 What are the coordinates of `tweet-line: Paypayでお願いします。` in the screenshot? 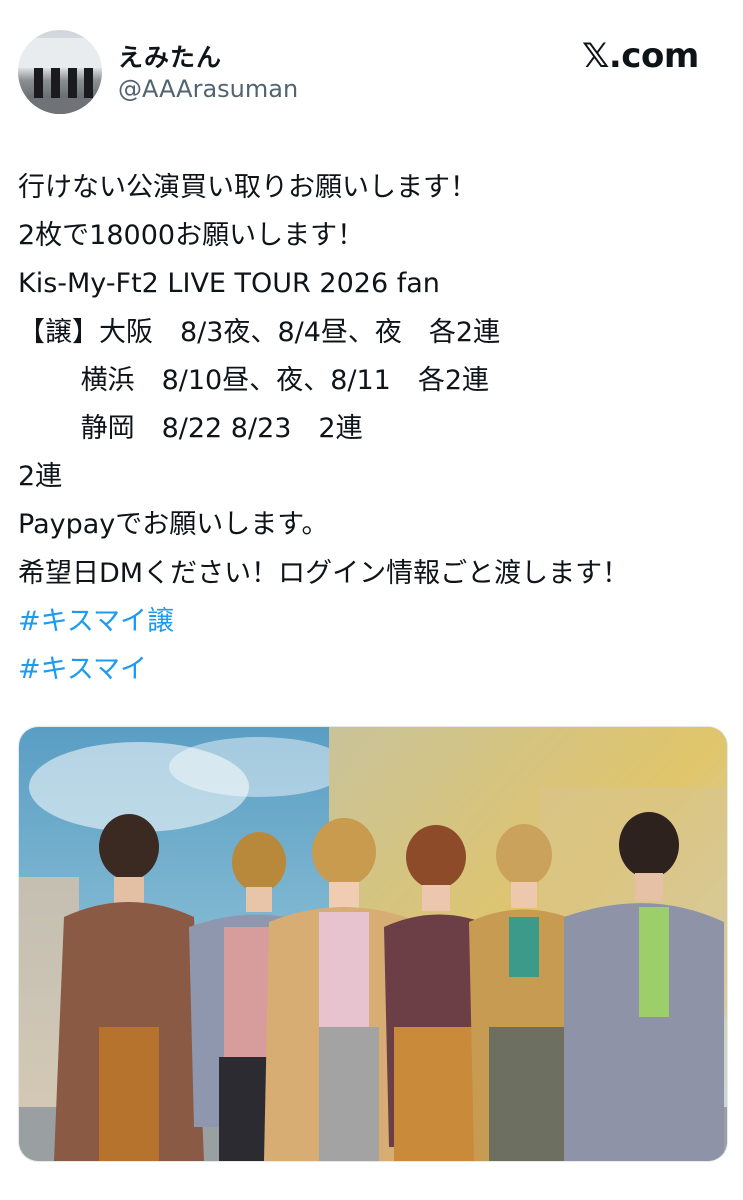 It's located at (173, 525).